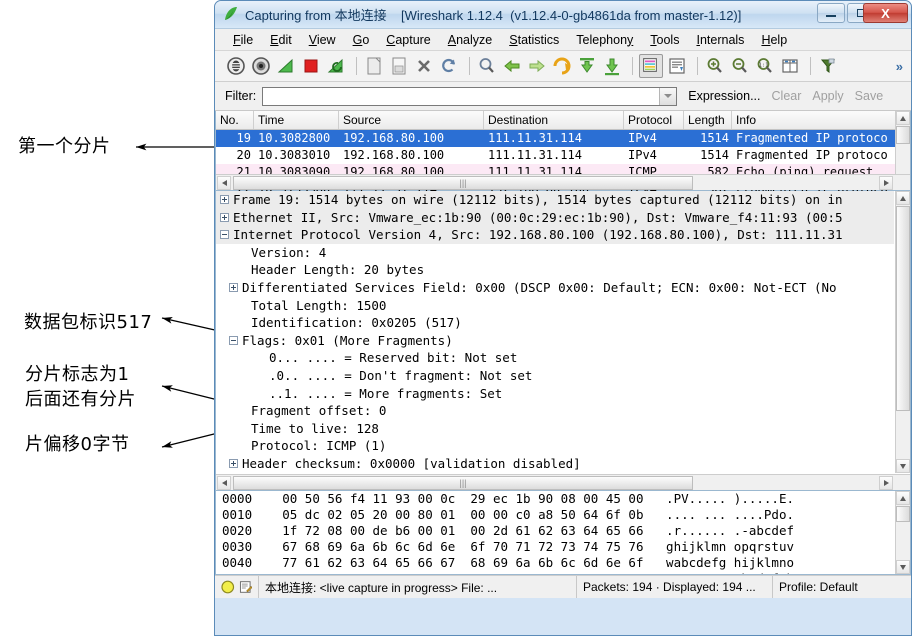 This screenshot has width=912, height=636. I want to click on zoom-out-icon, so click(740, 66).